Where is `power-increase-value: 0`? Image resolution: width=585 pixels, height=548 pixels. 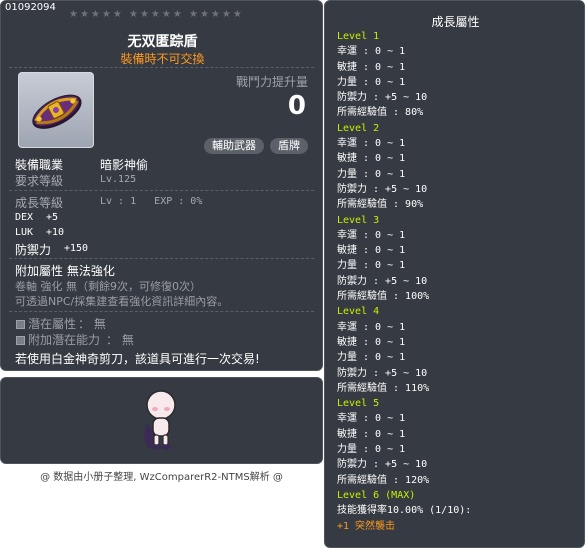 power-increase-value: 0 is located at coordinates (296, 106).